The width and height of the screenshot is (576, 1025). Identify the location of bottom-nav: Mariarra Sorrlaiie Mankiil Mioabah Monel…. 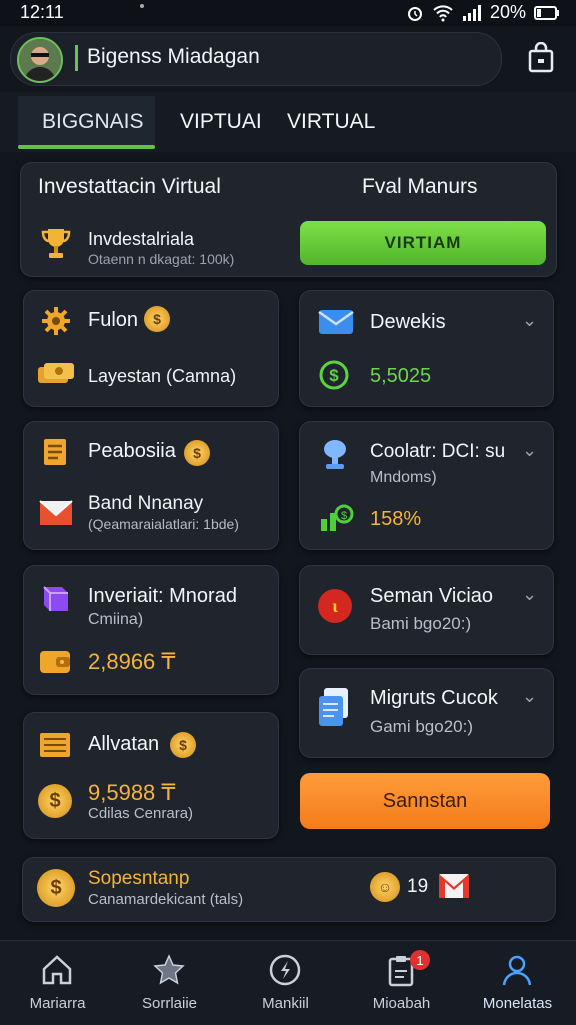
(288, 982).